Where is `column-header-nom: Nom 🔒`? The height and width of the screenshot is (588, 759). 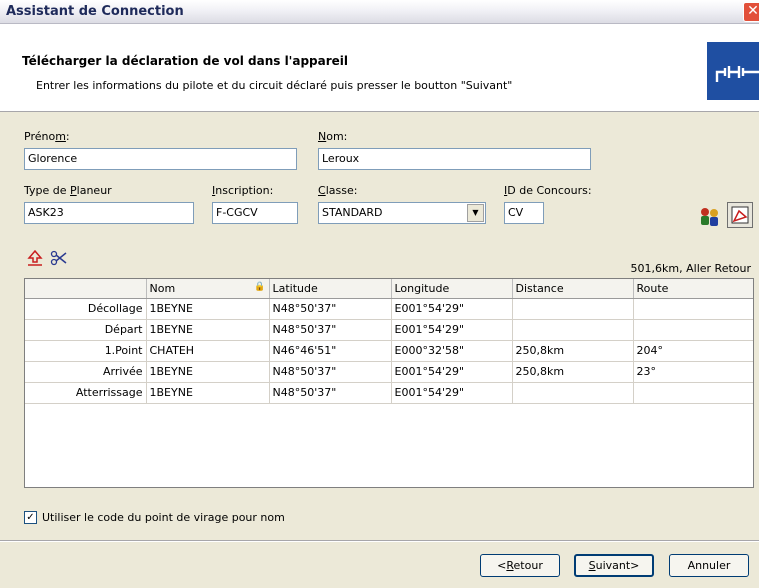 column-header-nom: Nom 🔒 is located at coordinates (208, 289).